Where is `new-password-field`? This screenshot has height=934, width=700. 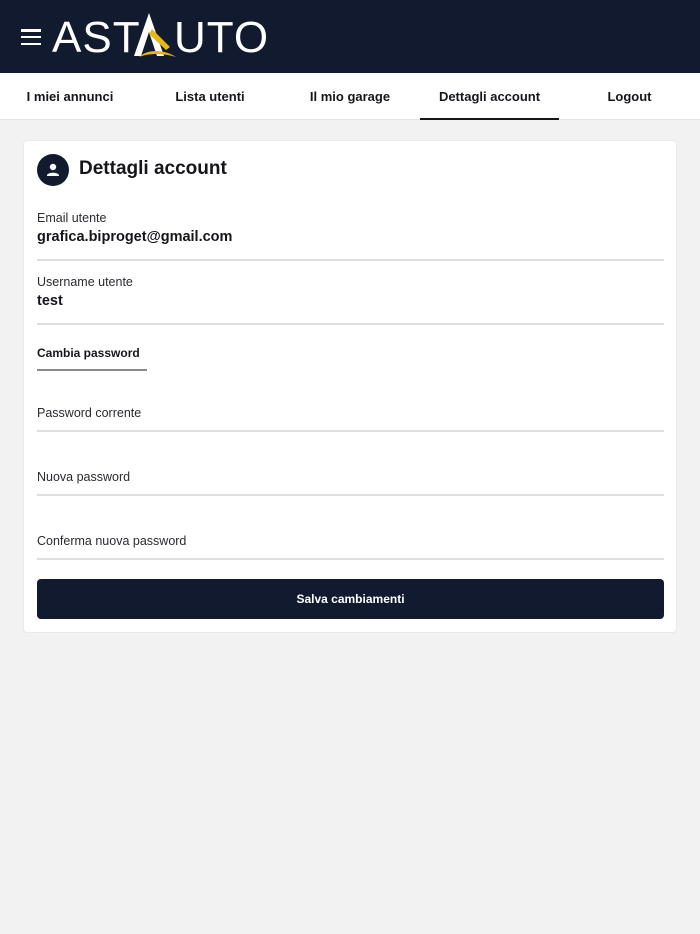 new-password-field is located at coordinates (350, 475).